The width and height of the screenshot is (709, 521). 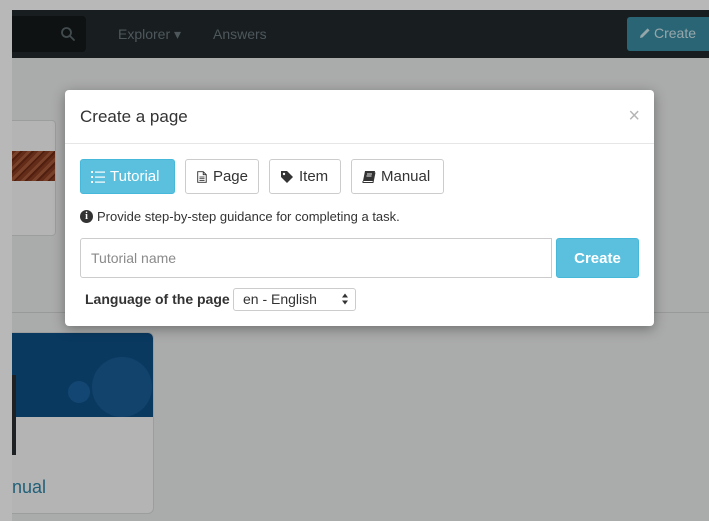 What do you see at coordinates (287, 176) in the screenshot?
I see `tag-icon` at bounding box center [287, 176].